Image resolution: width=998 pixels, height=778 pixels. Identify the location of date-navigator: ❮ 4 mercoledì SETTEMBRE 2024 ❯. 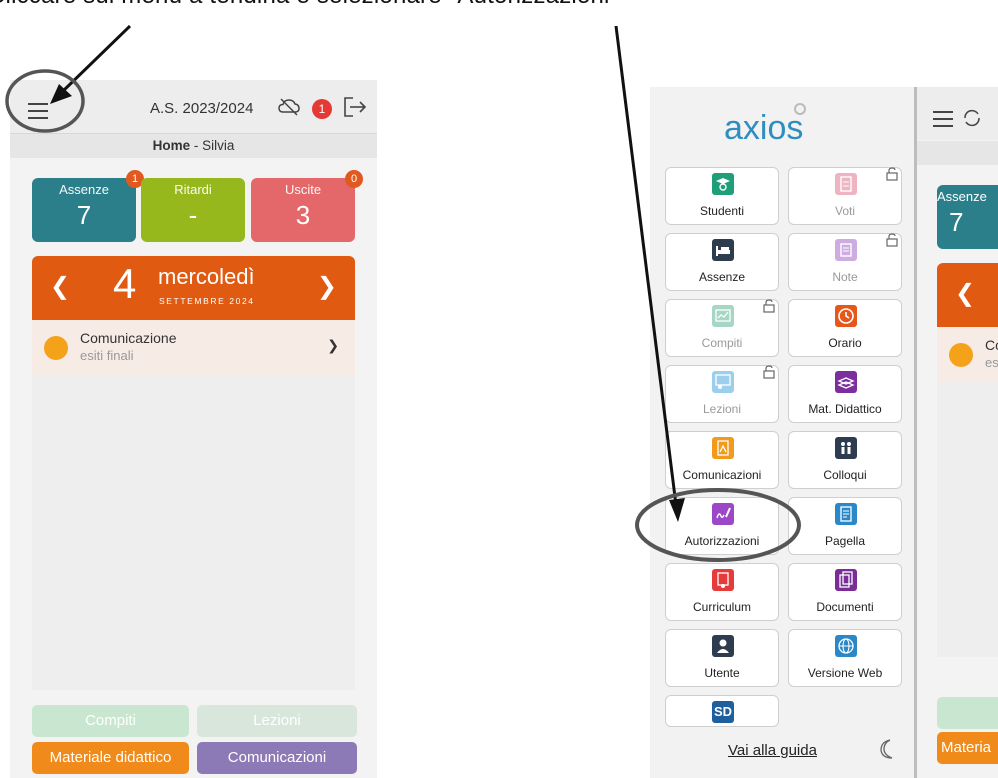
(193, 288).